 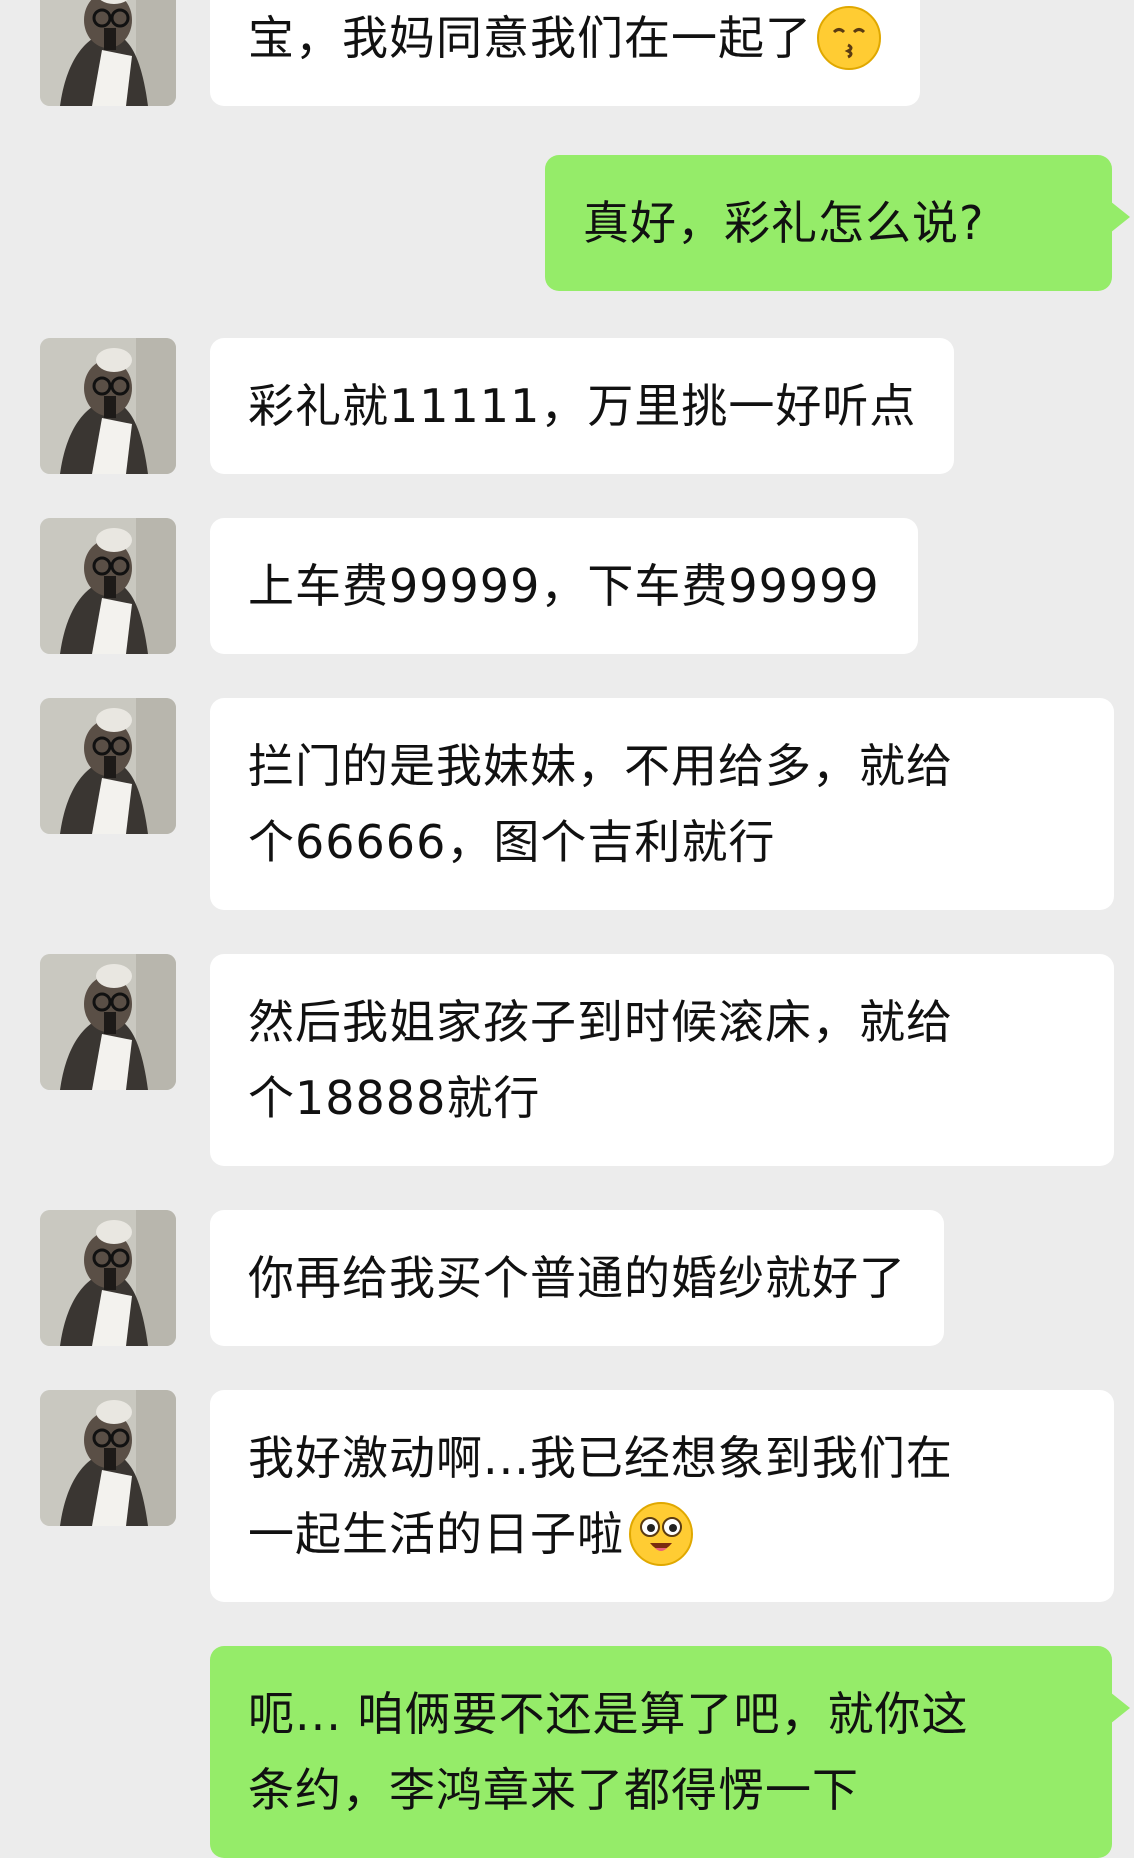 I want to click on message-text-line: 我好激动啊...我已经想象到我们在, so click(x=600, y=1458).